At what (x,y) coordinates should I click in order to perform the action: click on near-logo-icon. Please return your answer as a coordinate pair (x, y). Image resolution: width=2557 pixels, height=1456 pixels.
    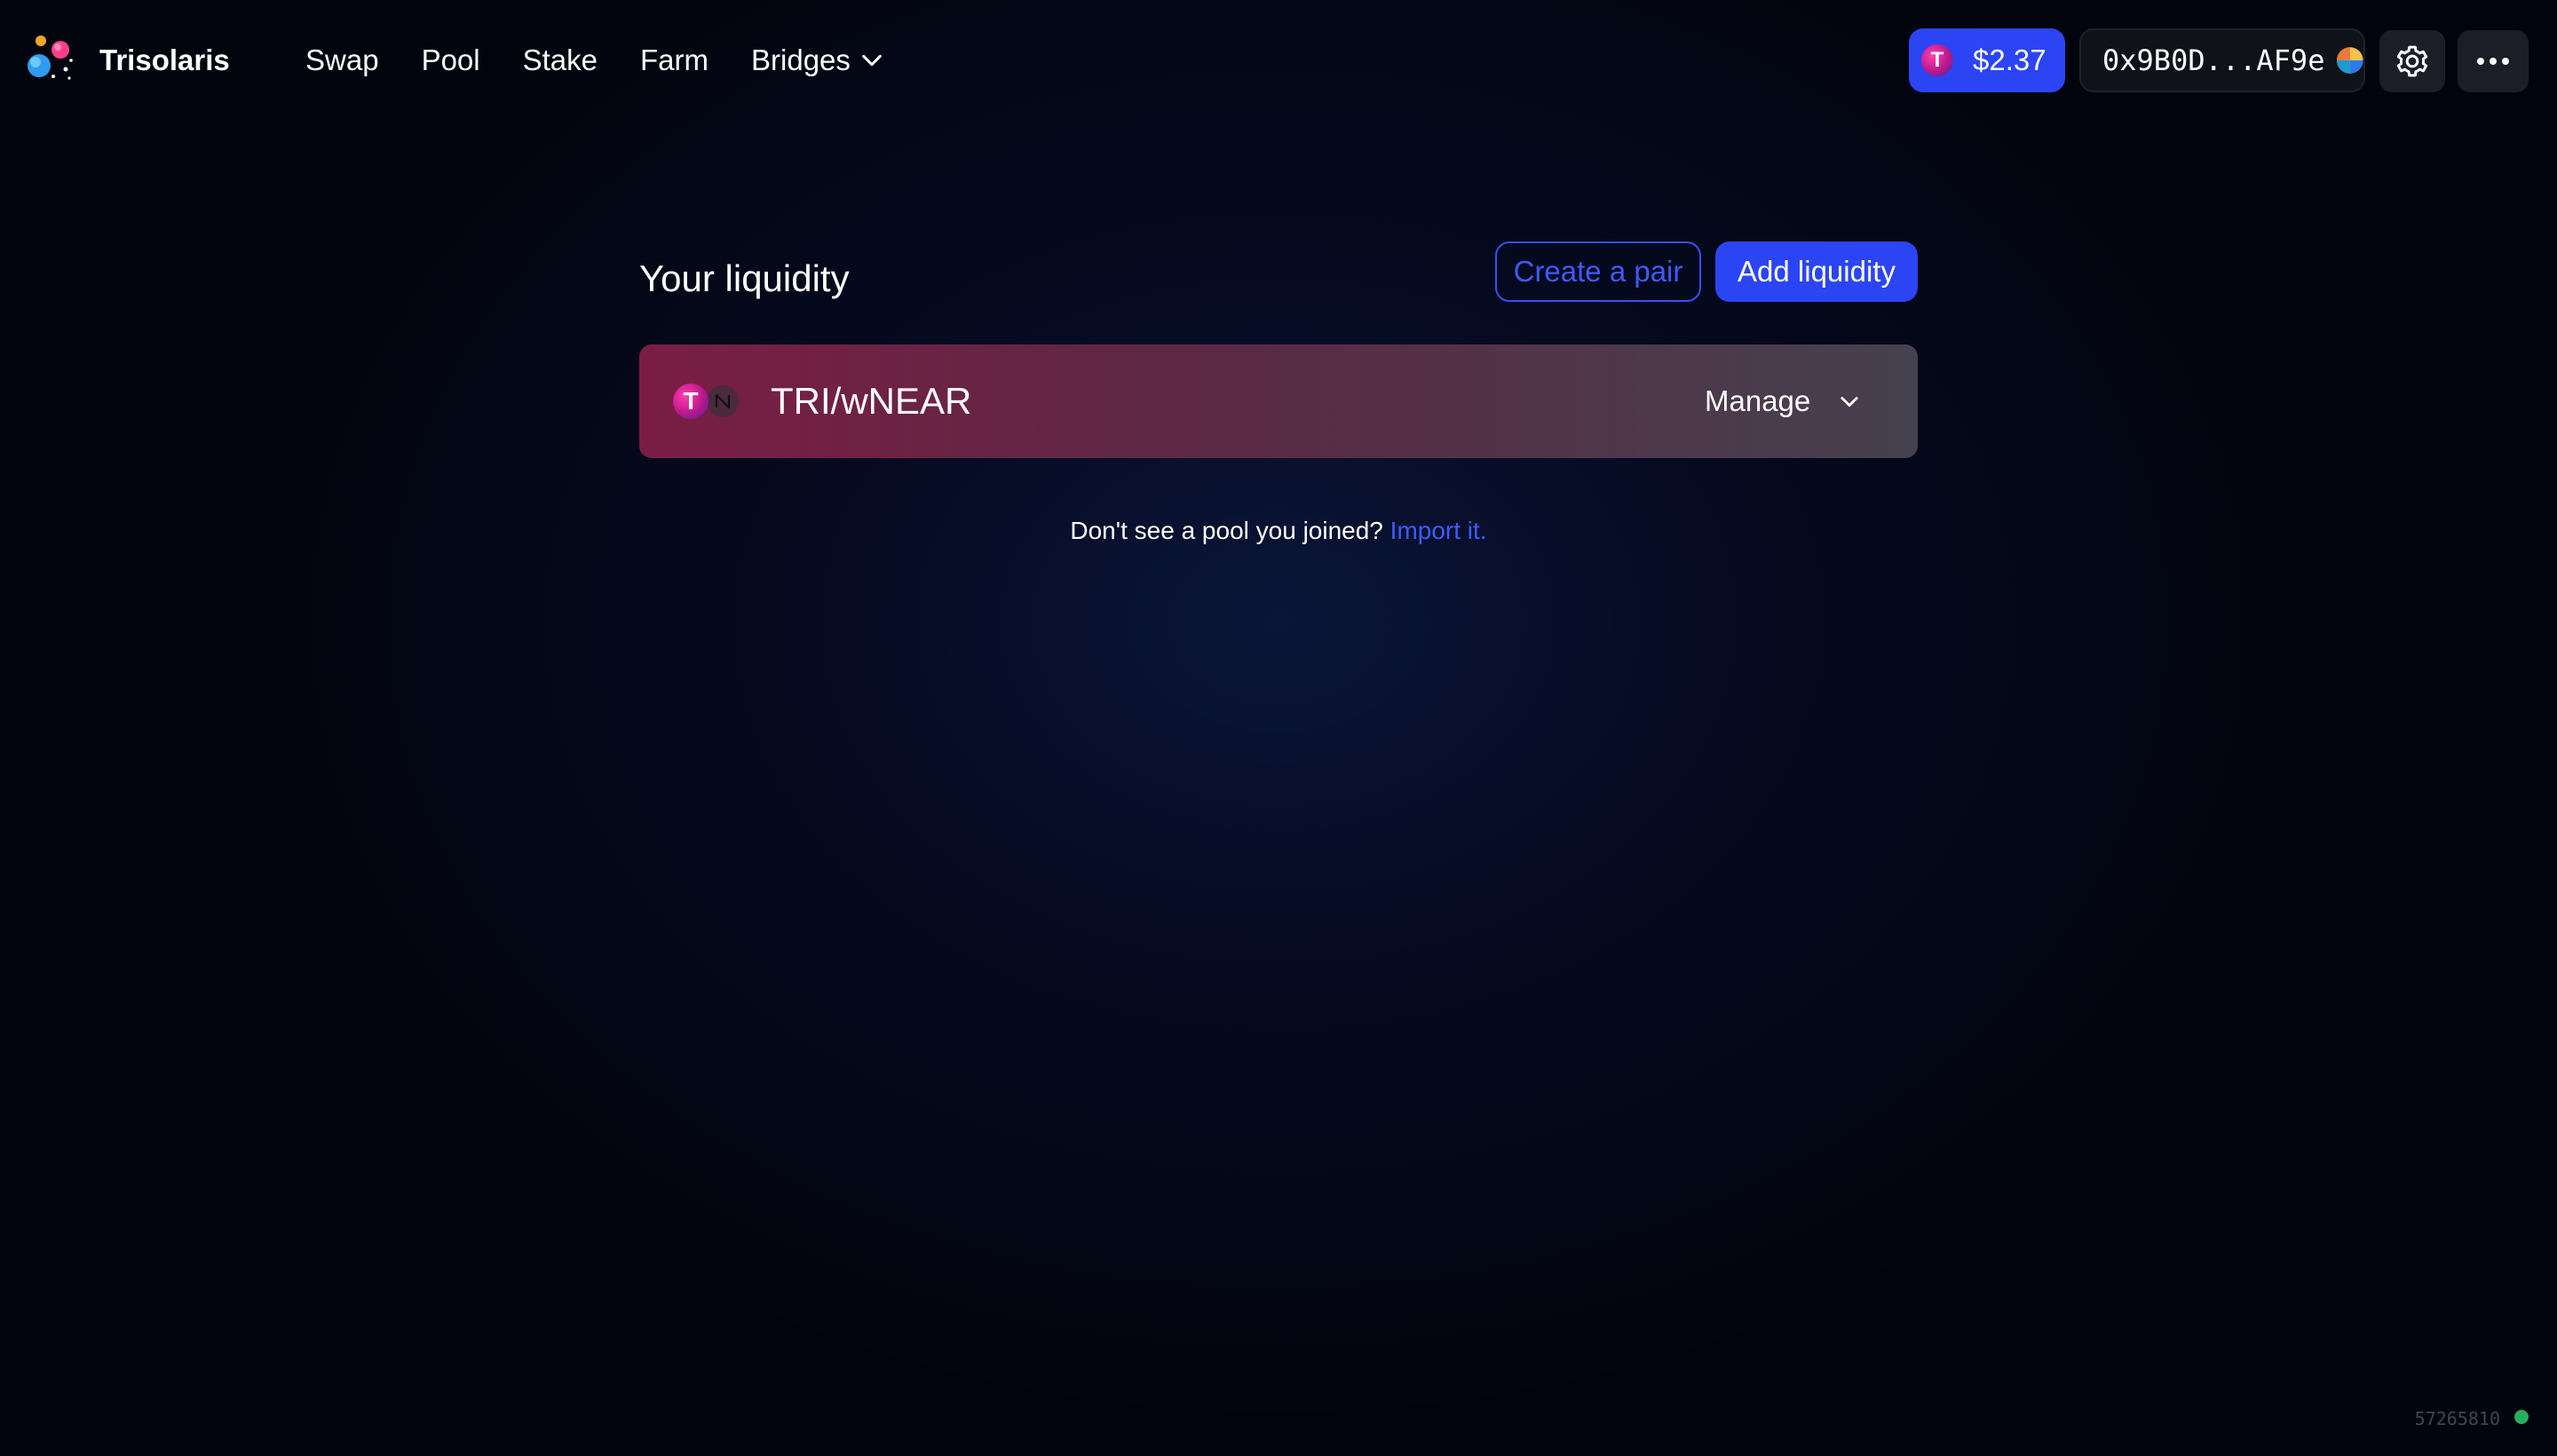
    Looking at the image, I should click on (723, 401).